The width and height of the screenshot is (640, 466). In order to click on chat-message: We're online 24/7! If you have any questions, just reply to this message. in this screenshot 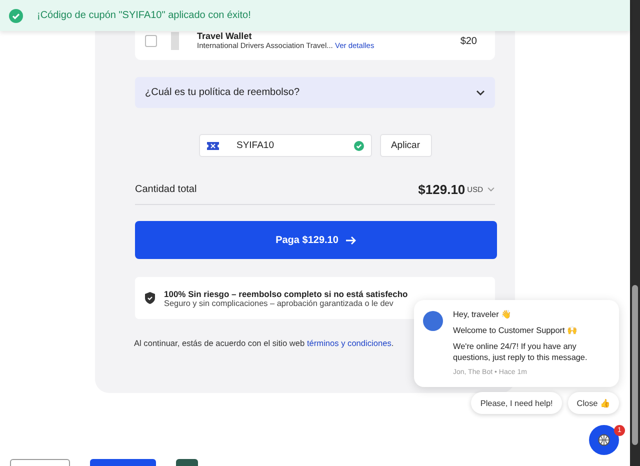, I will do `click(520, 352)`.